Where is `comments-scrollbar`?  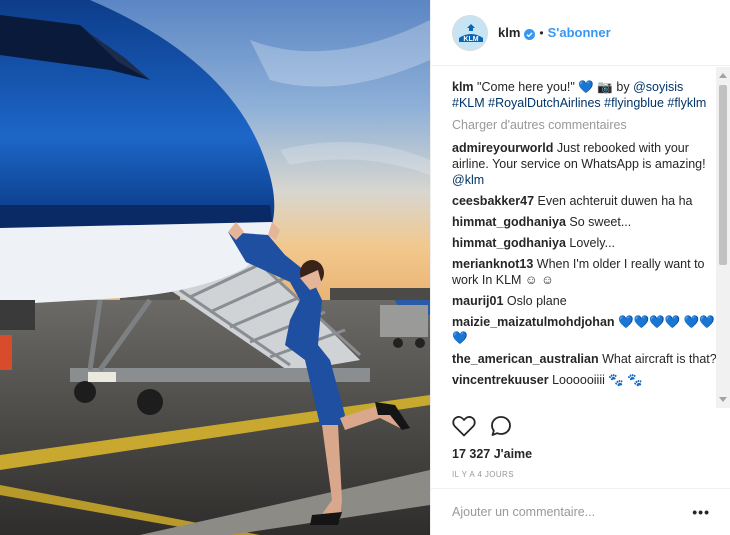 comments-scrollbar is located at coordinates (723, 237).